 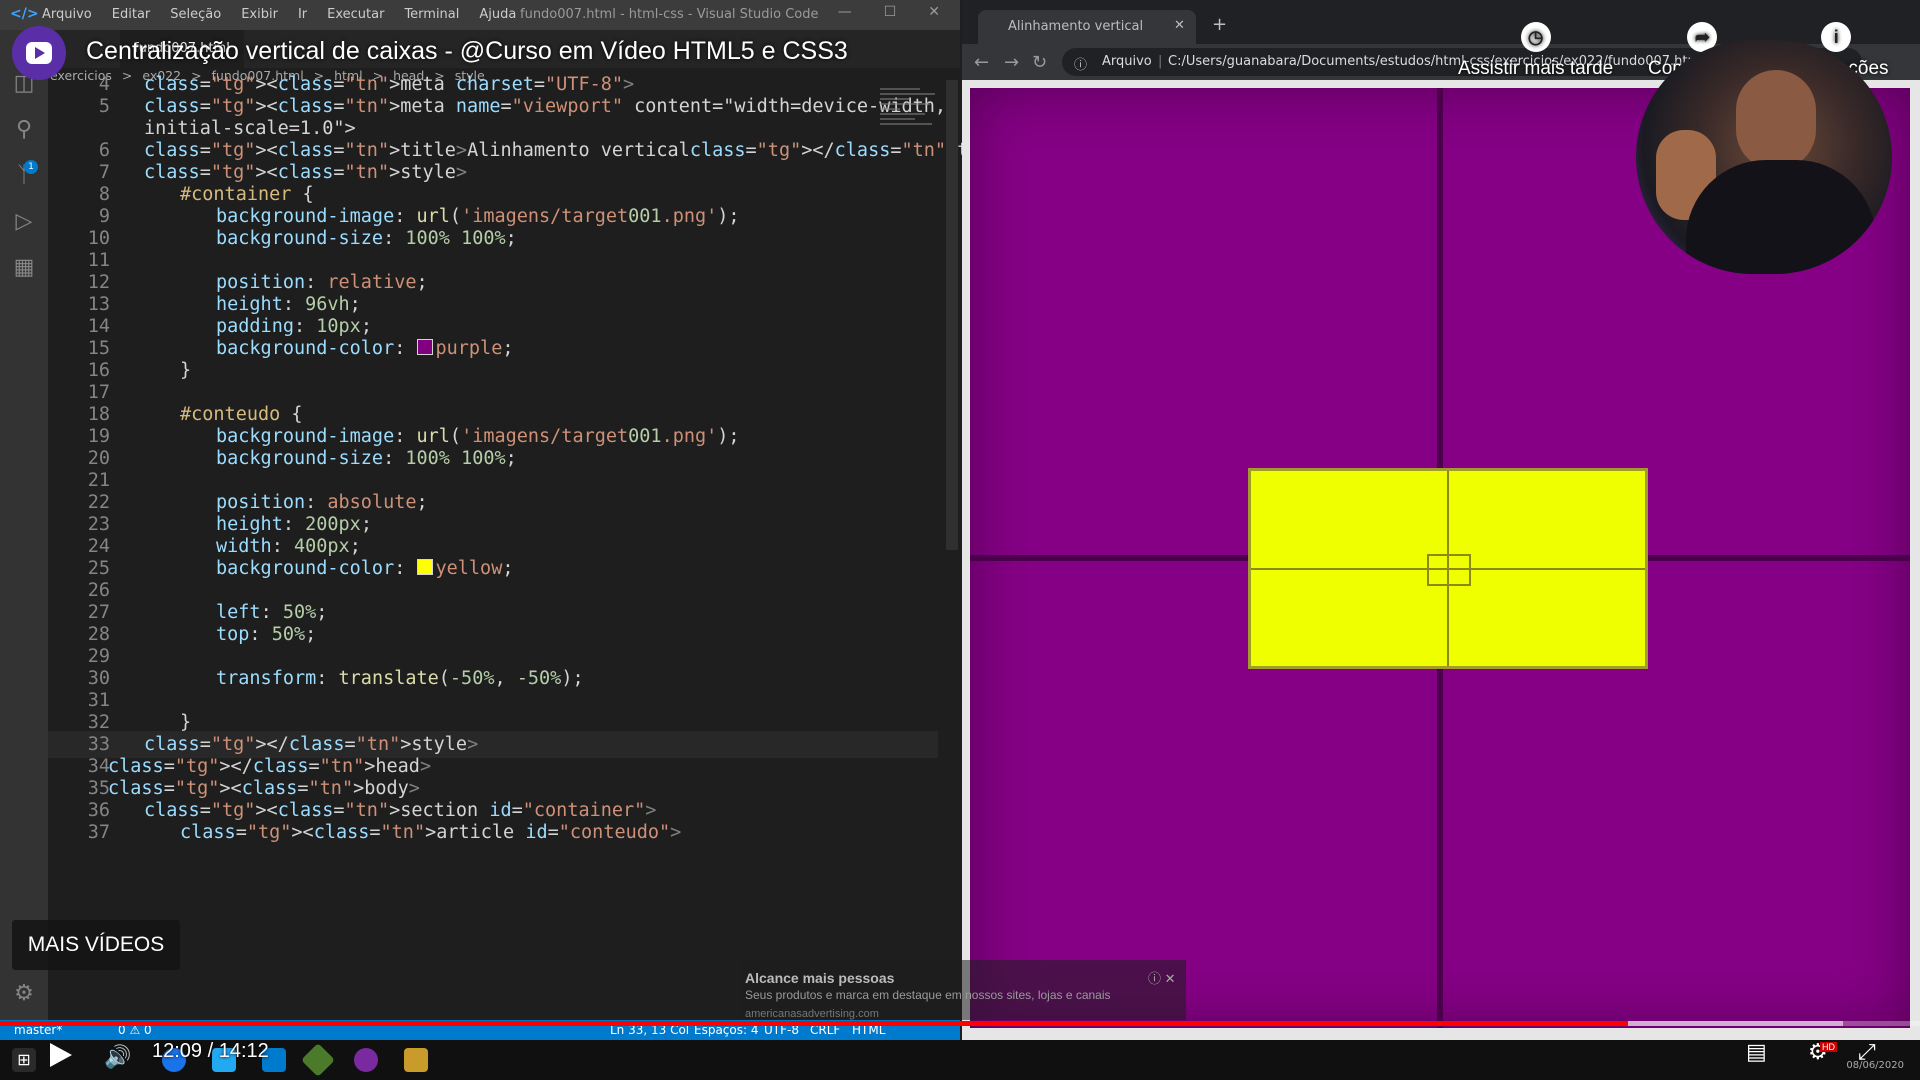 I want to click on menu-terminal: Terminal, so click(x=431, y=14).